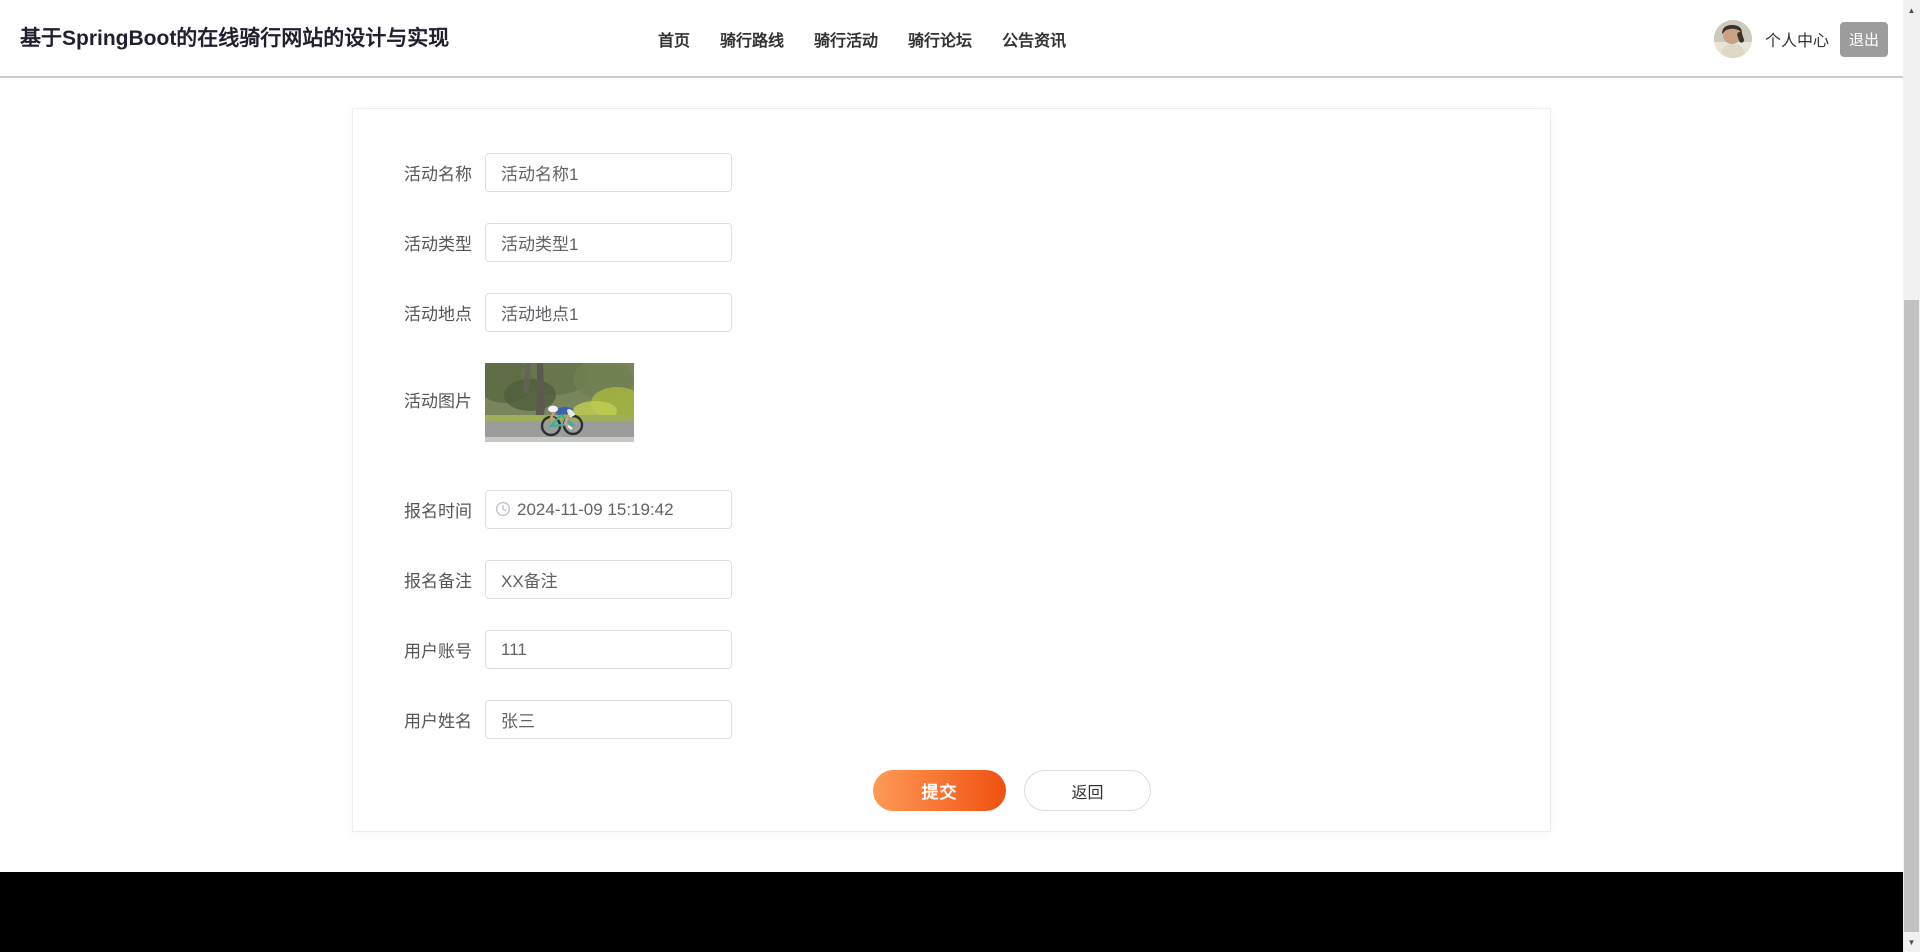 Image resolution: width=1920 pixels, height=952 pixels. Describe the element at coordinates (752, 39) in the screenshot. I see `nav-item-routes: 骑行路线` at that location.